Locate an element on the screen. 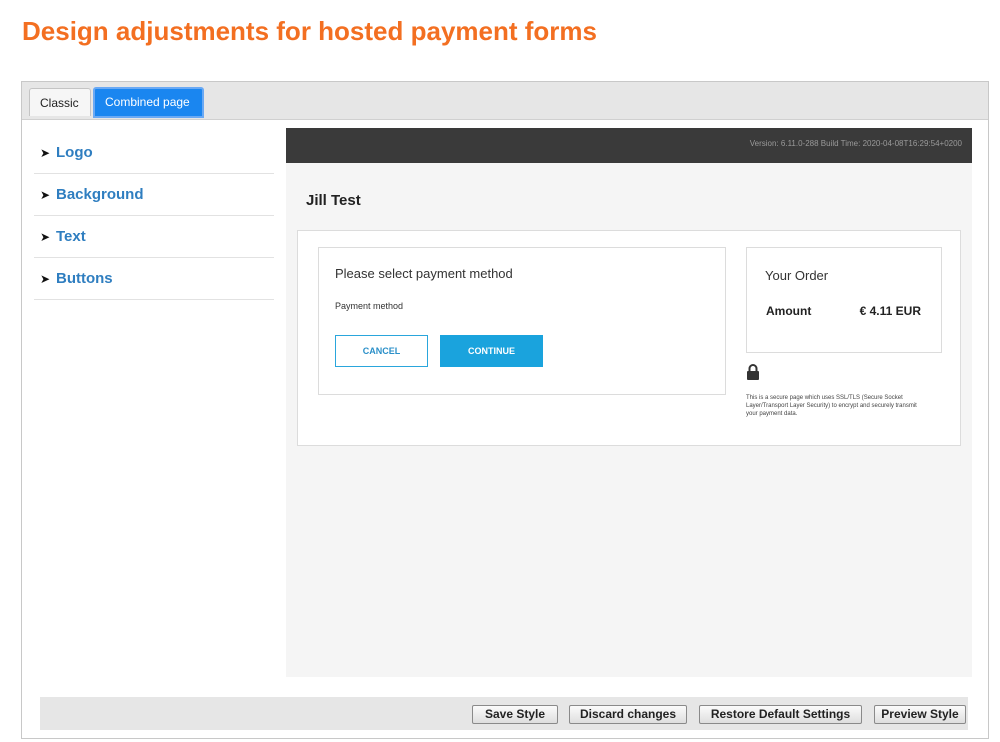 The image size is (1000, 742). restore-default-settings-button: Restore Default Settings is located at coordinates (780, 714).